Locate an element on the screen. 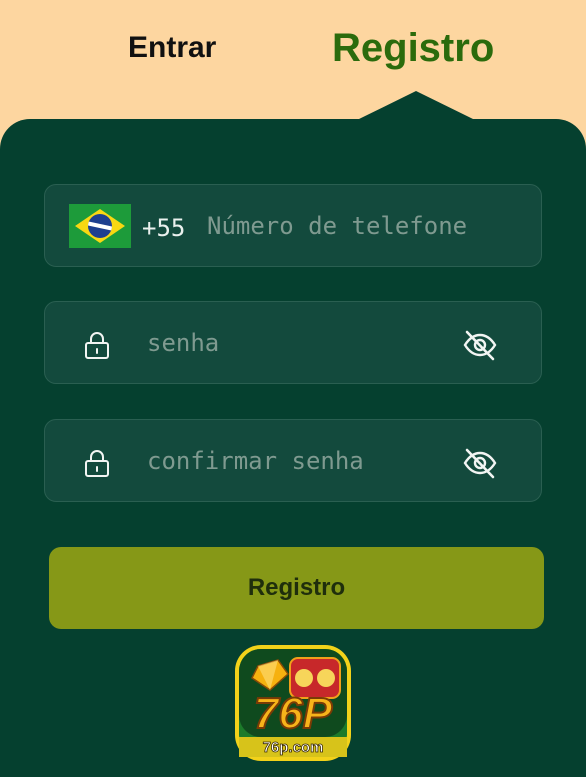  tab-login: Entrar is located at coordinates (172, 48).